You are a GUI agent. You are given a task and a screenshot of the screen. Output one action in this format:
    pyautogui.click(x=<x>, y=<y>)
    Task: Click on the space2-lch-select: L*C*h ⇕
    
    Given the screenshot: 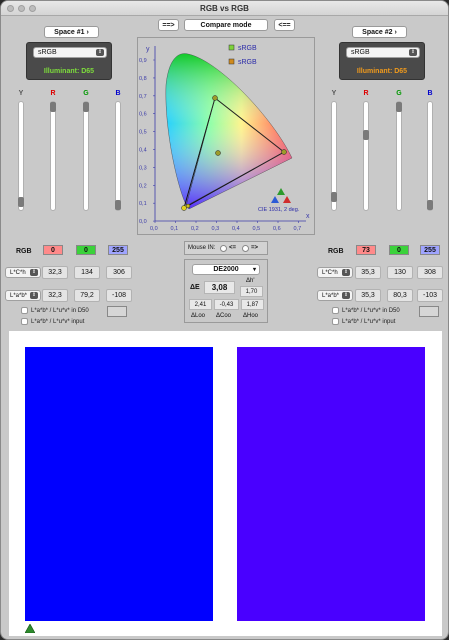 What is the action you would take?
    pyautogui.click(x=335, y=272)
    